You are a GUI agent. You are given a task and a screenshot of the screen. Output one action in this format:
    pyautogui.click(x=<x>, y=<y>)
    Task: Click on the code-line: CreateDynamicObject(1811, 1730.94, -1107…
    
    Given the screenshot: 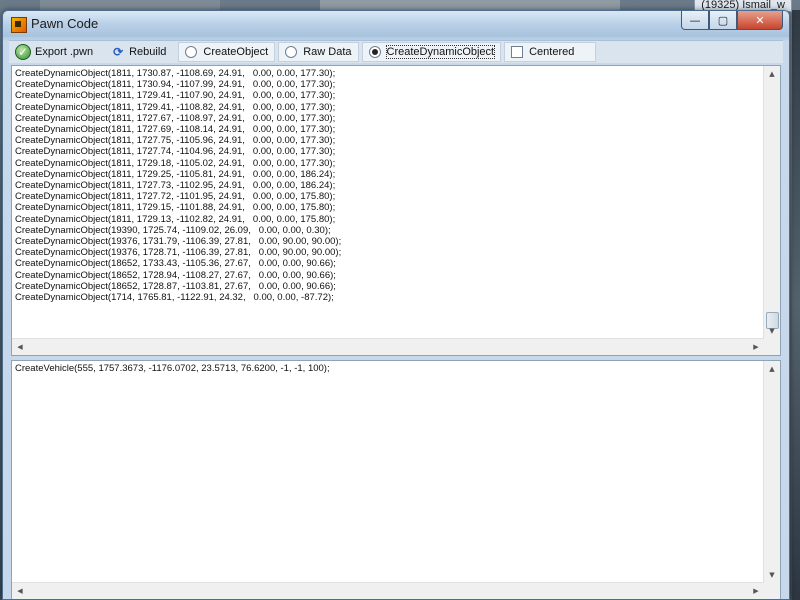 What is the action you would take?
    pyautogui.click(x=175, y=85)
    